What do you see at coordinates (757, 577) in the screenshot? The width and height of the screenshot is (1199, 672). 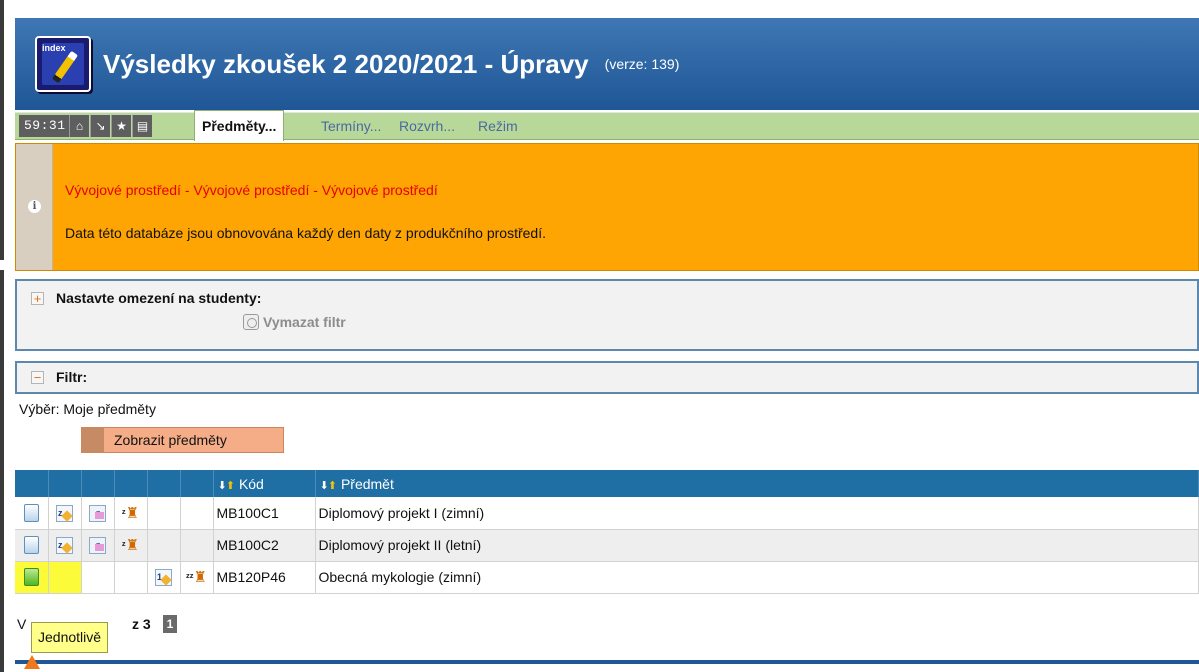 I see `subject-name: Obecná mykologie (zimní)` at bounding box center [757, 577].